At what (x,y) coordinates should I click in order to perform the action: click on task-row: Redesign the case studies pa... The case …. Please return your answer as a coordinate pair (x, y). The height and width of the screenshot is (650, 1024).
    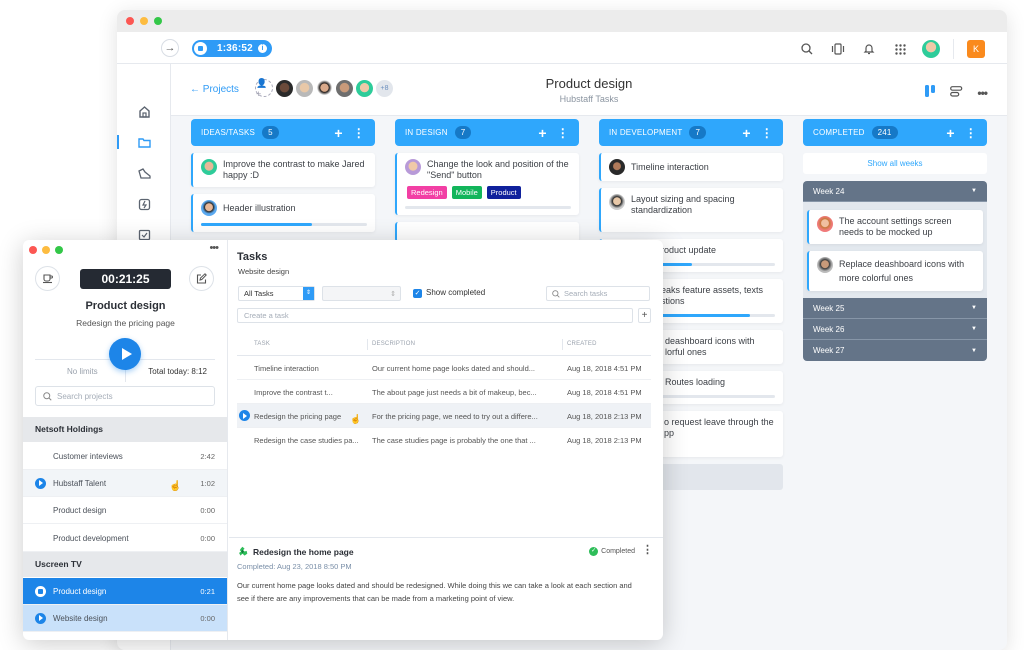
    Looking at the image, I should click on (444, 440).